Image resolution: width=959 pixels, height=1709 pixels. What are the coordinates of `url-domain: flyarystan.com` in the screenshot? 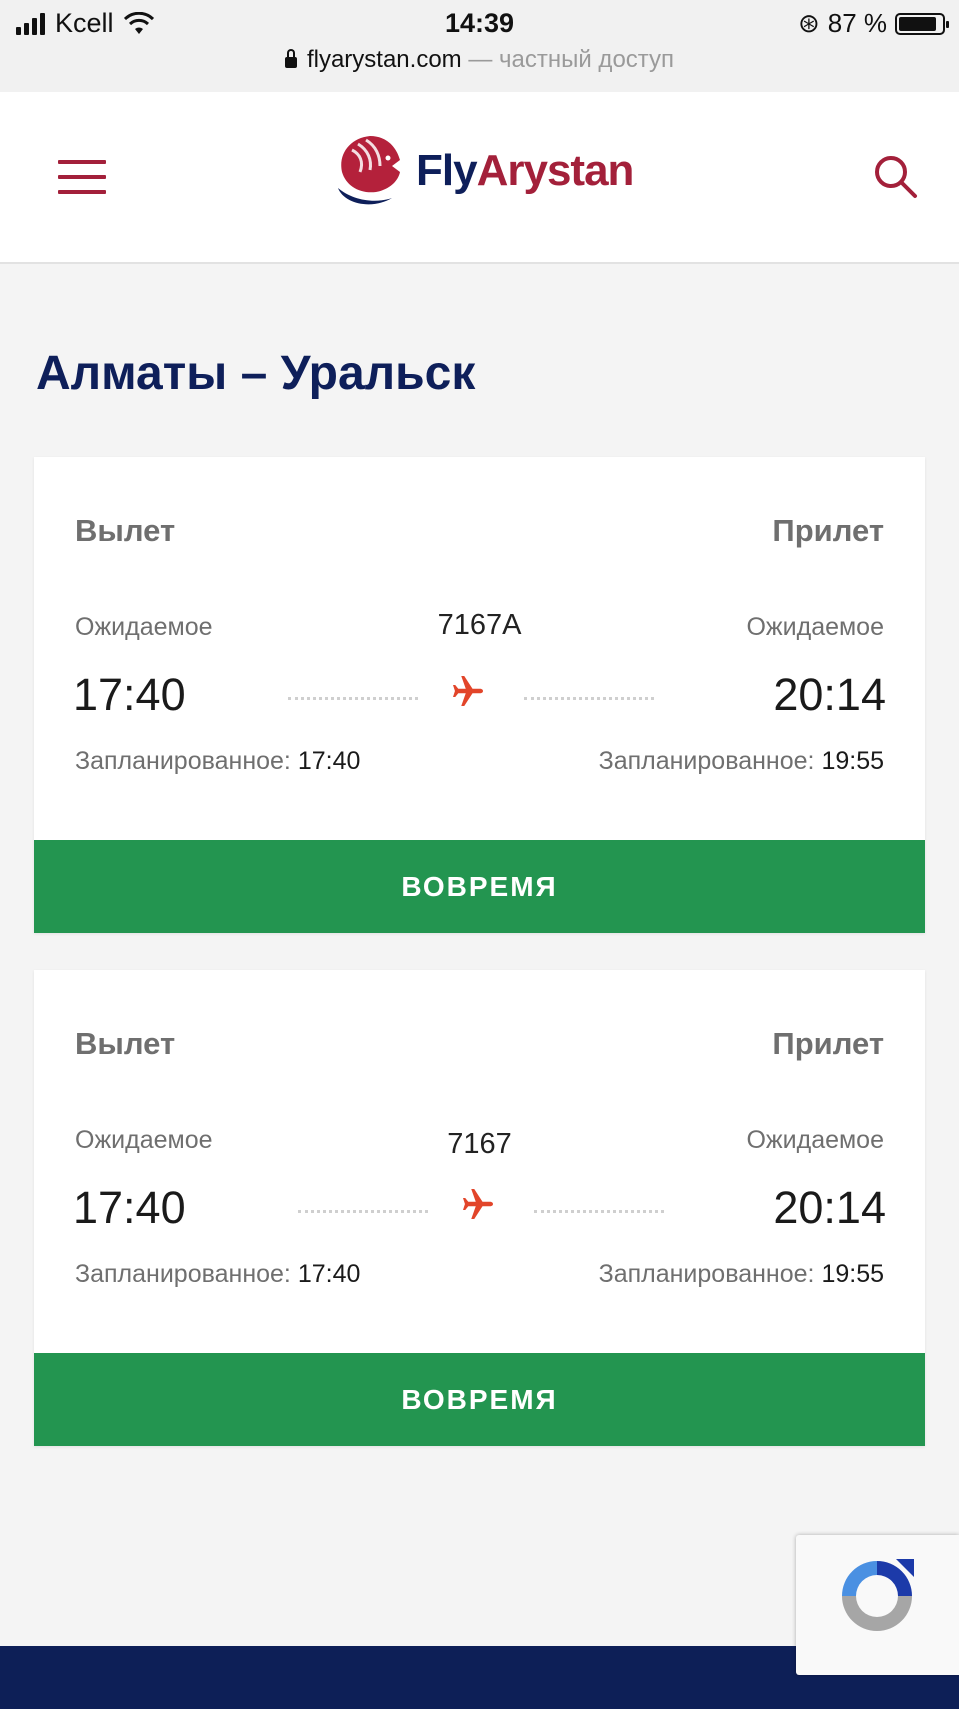 It's located at (384, 59).